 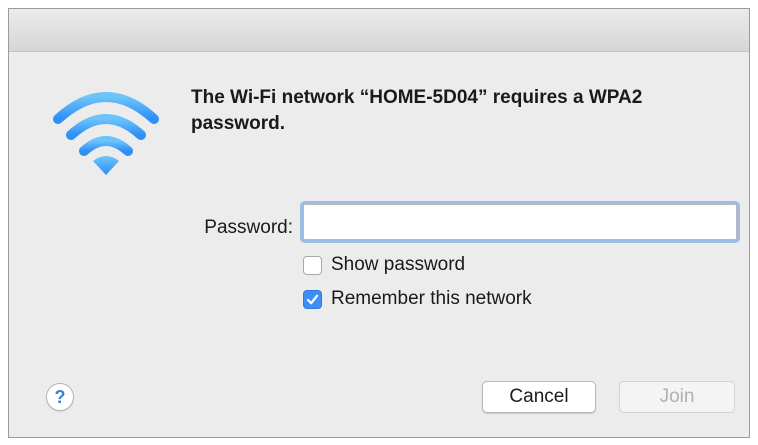 I want to click on show-password-option: Show password, so click(x=384, y=265).